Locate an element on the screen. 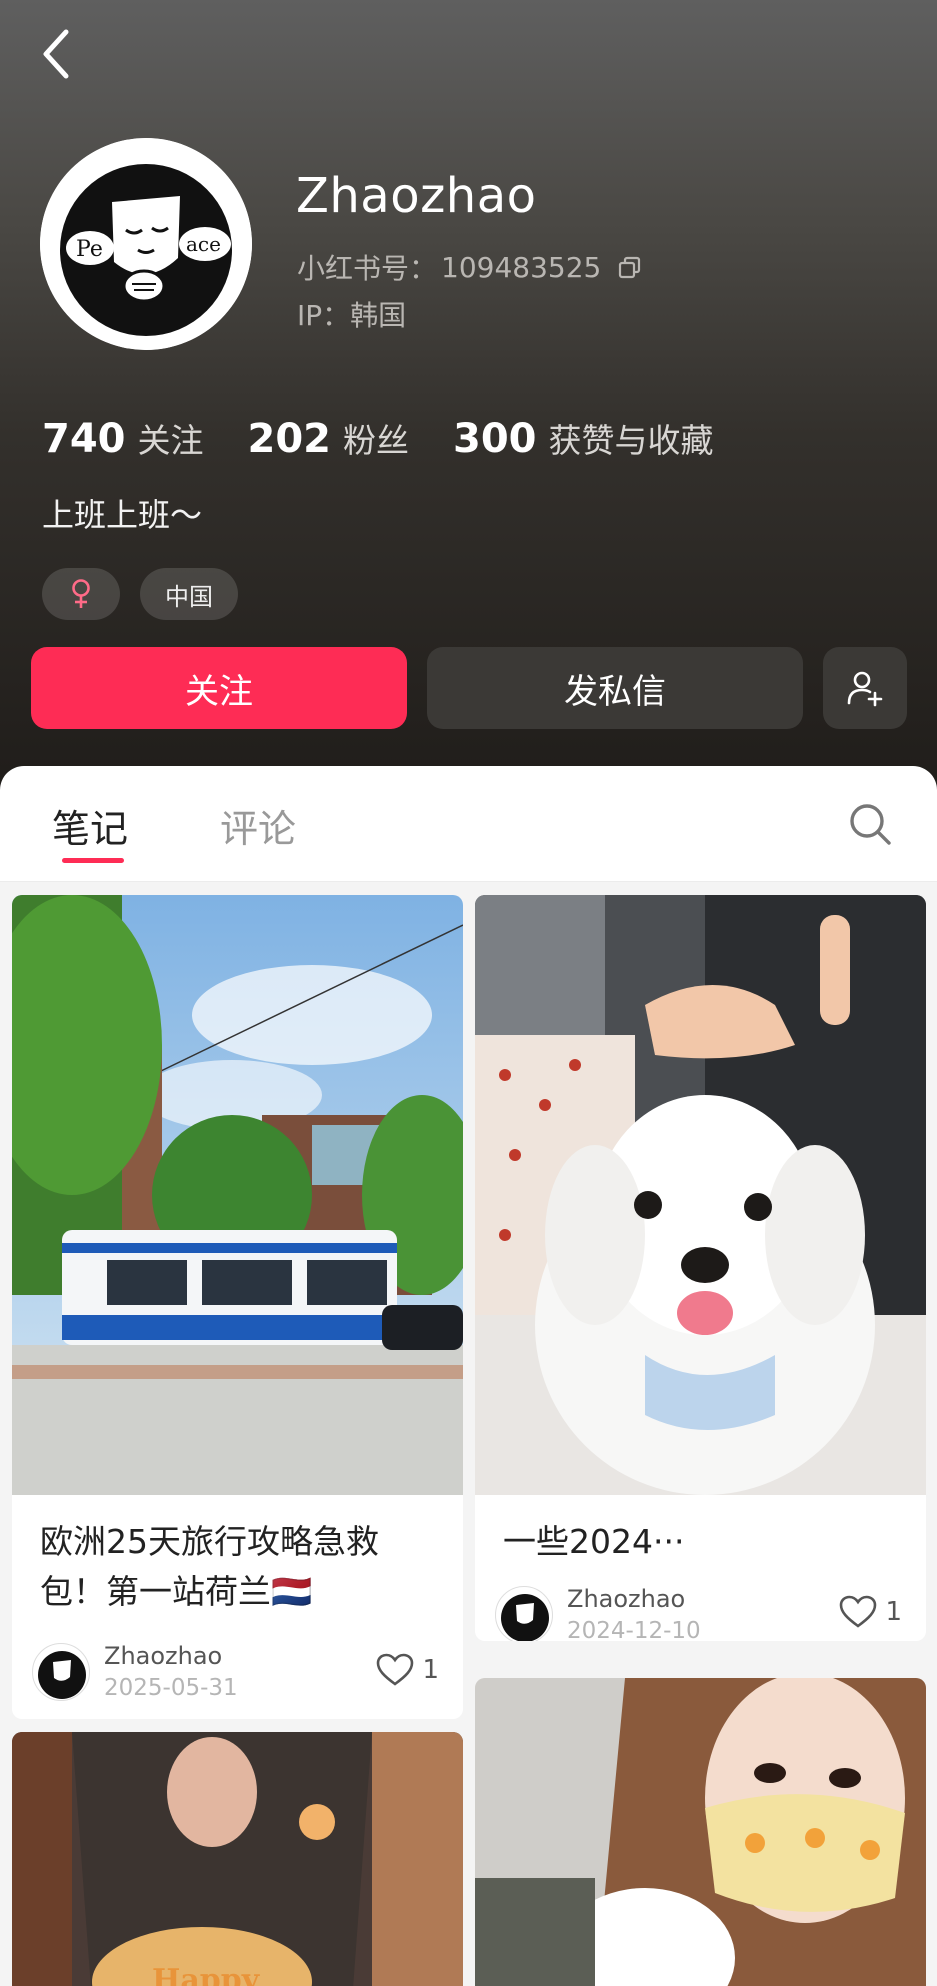 The width and height of the screenshot is (937, 1986). profile-tags: 中国 is located at coordinates (150, 594).